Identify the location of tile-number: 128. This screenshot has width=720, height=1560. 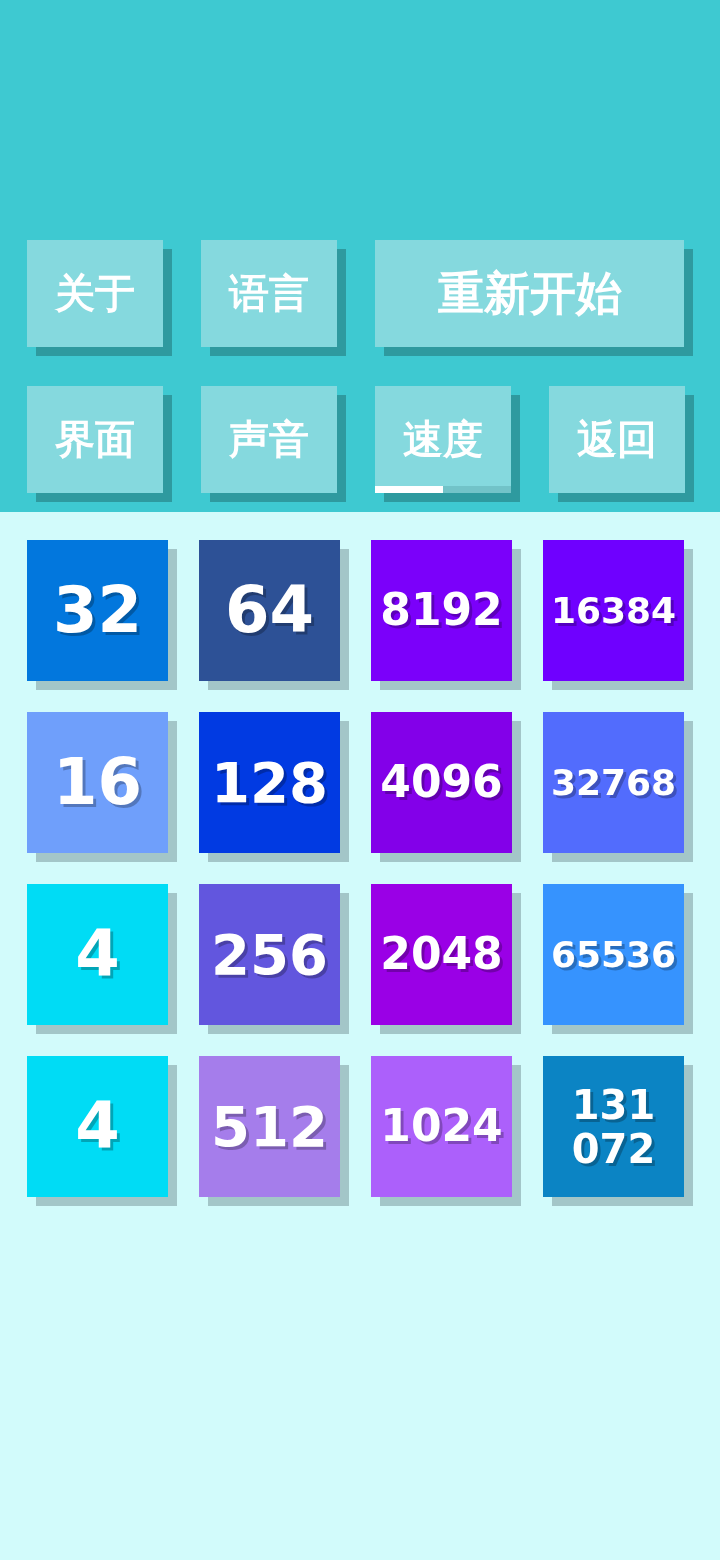
(269, 782).